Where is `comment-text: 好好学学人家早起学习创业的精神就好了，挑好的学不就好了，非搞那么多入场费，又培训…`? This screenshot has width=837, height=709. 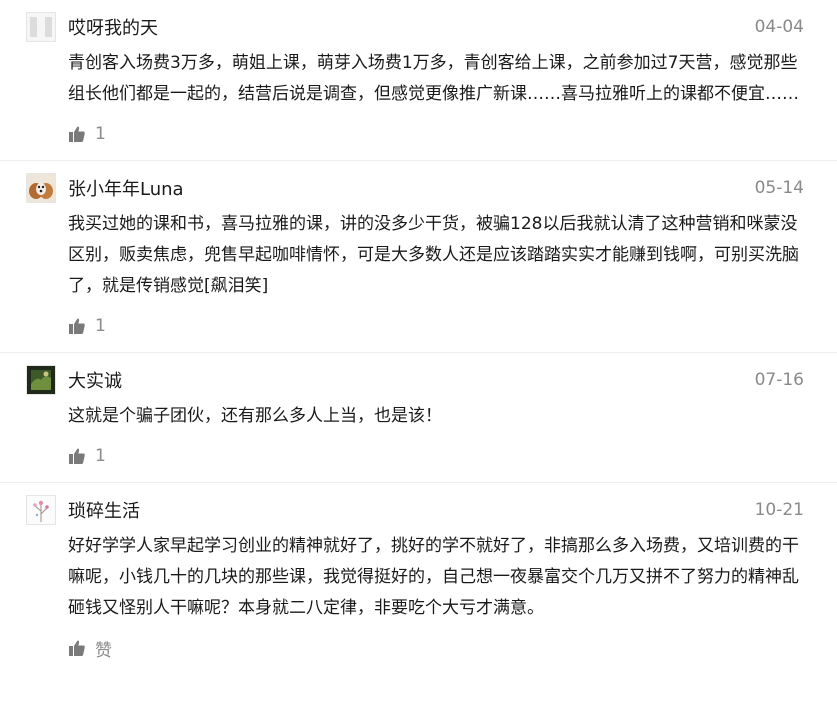 comment-text: 好好学学人家早起学习创业的精神就好了，挑好的学不就好了，非搞那么多入场费，又培训… is located at coordinates (433, 577).